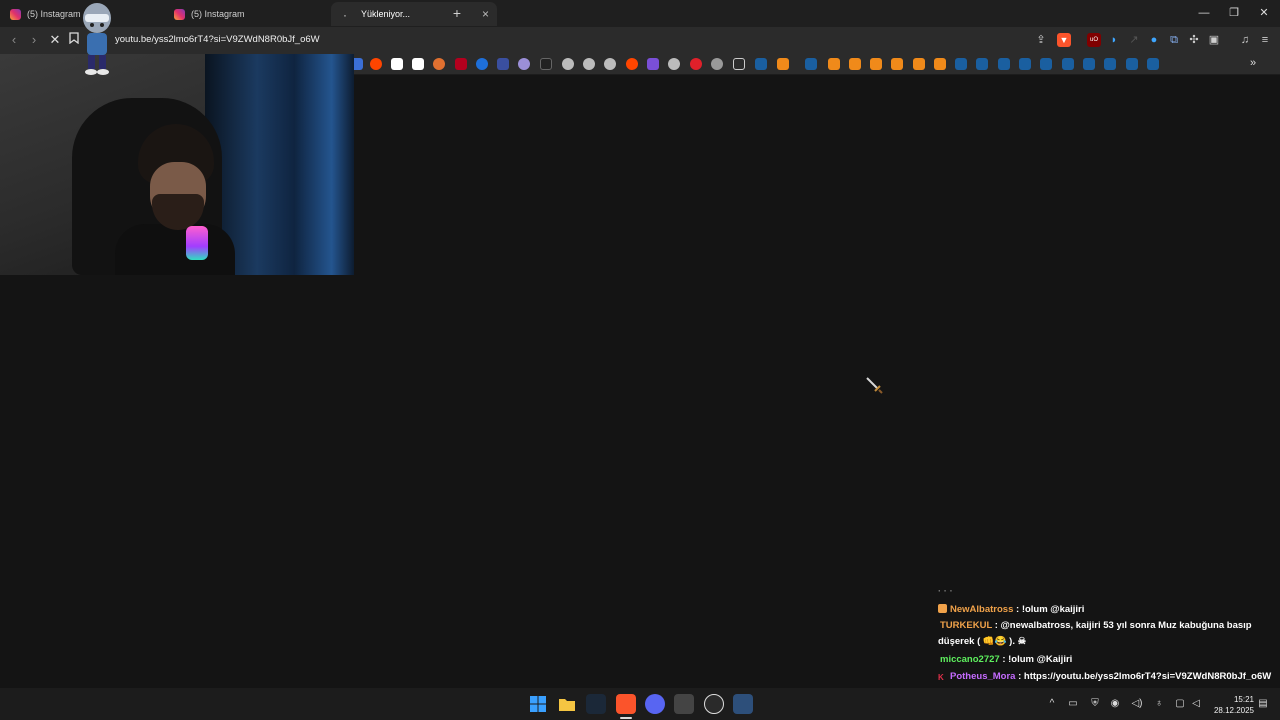 This screenshot has width=1280, height=720. What do you see at coordinates (684, 704) in the screenshot?
I see `unity-icon` at bounding box center [684, 704].